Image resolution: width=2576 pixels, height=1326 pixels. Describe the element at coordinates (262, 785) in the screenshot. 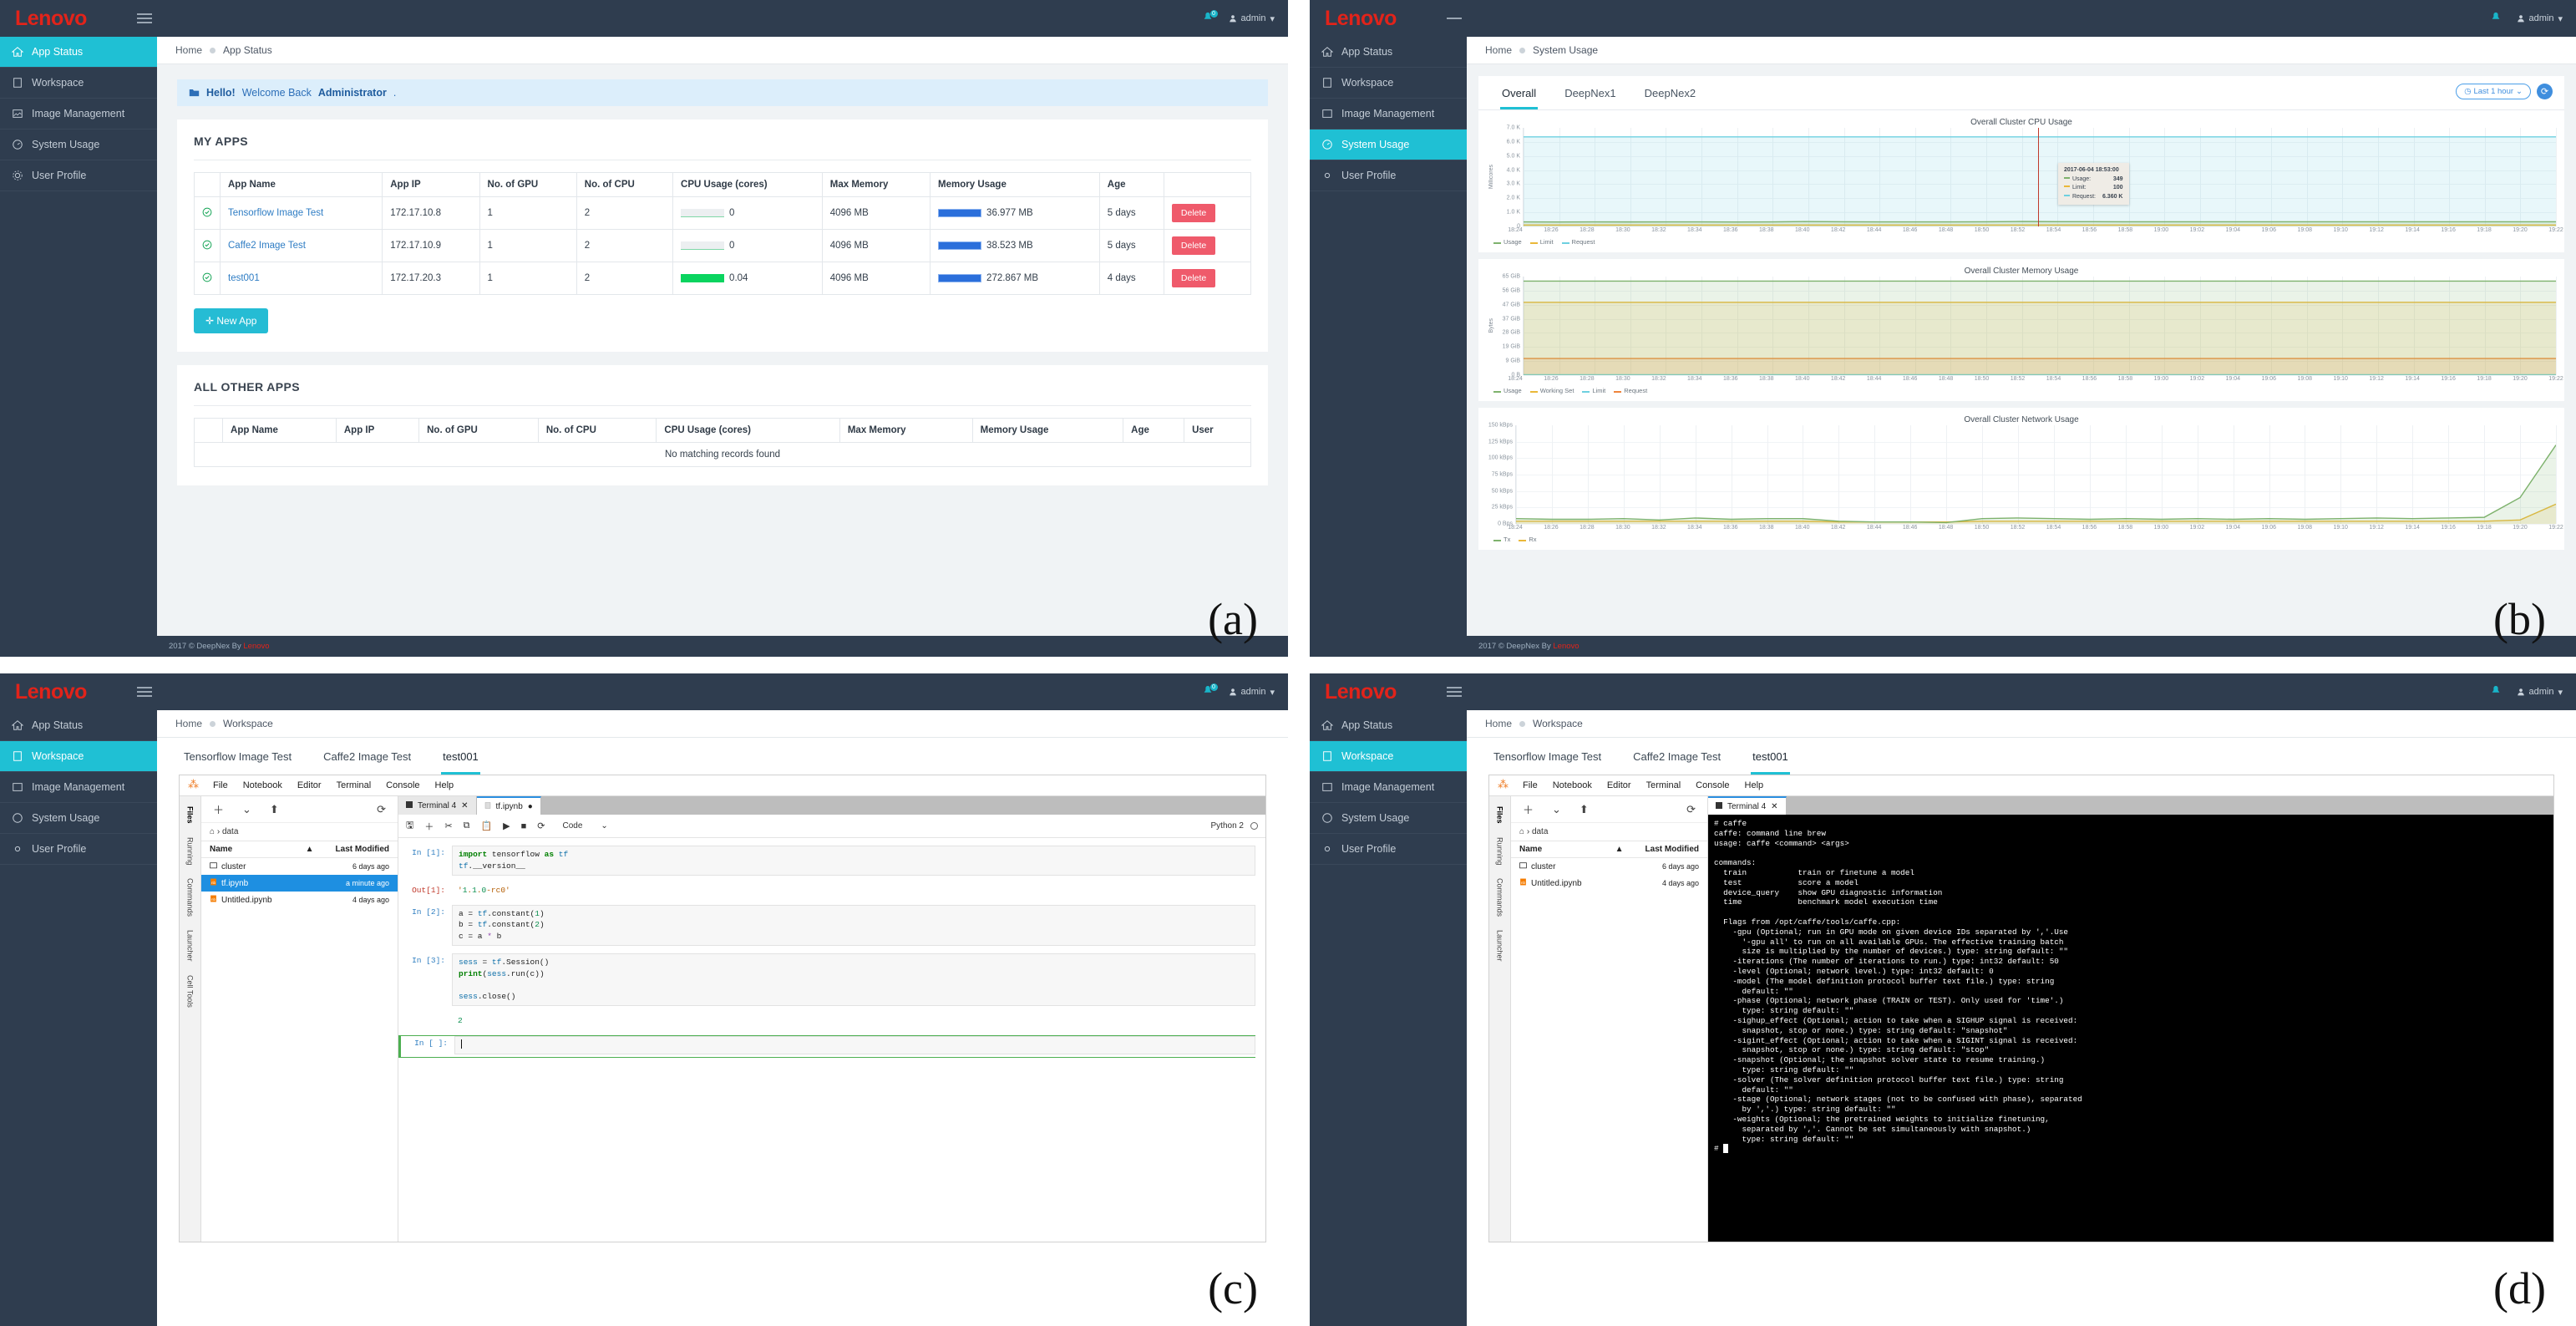

I see `jl-menu-notebook: Notebook` at that location.